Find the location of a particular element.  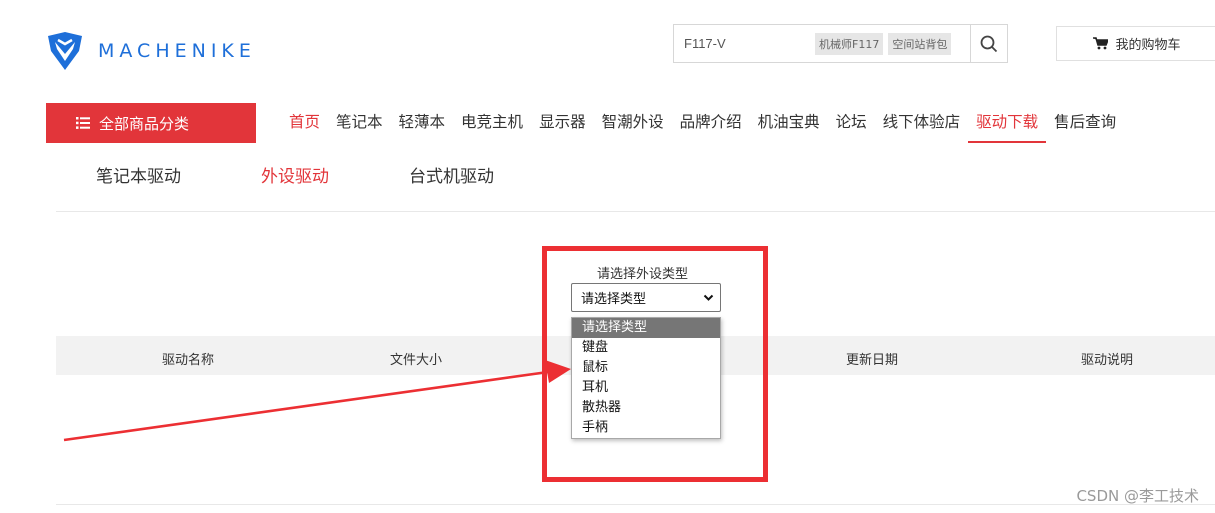

column-header-file-size: 文件大小 is located at coordinates (416, 360).